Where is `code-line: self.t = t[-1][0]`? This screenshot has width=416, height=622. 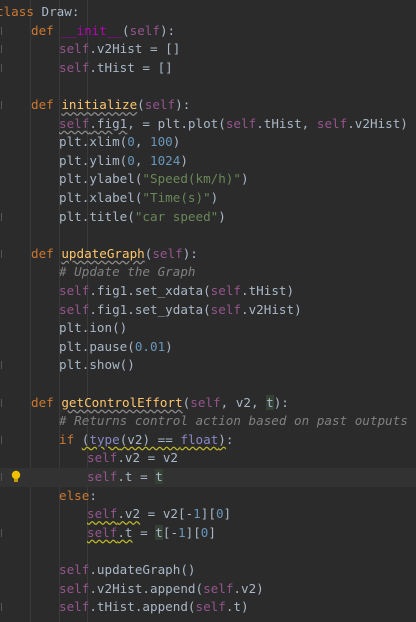 code-line: self.t = t[-1][0] is located at coordinates (208, 533).